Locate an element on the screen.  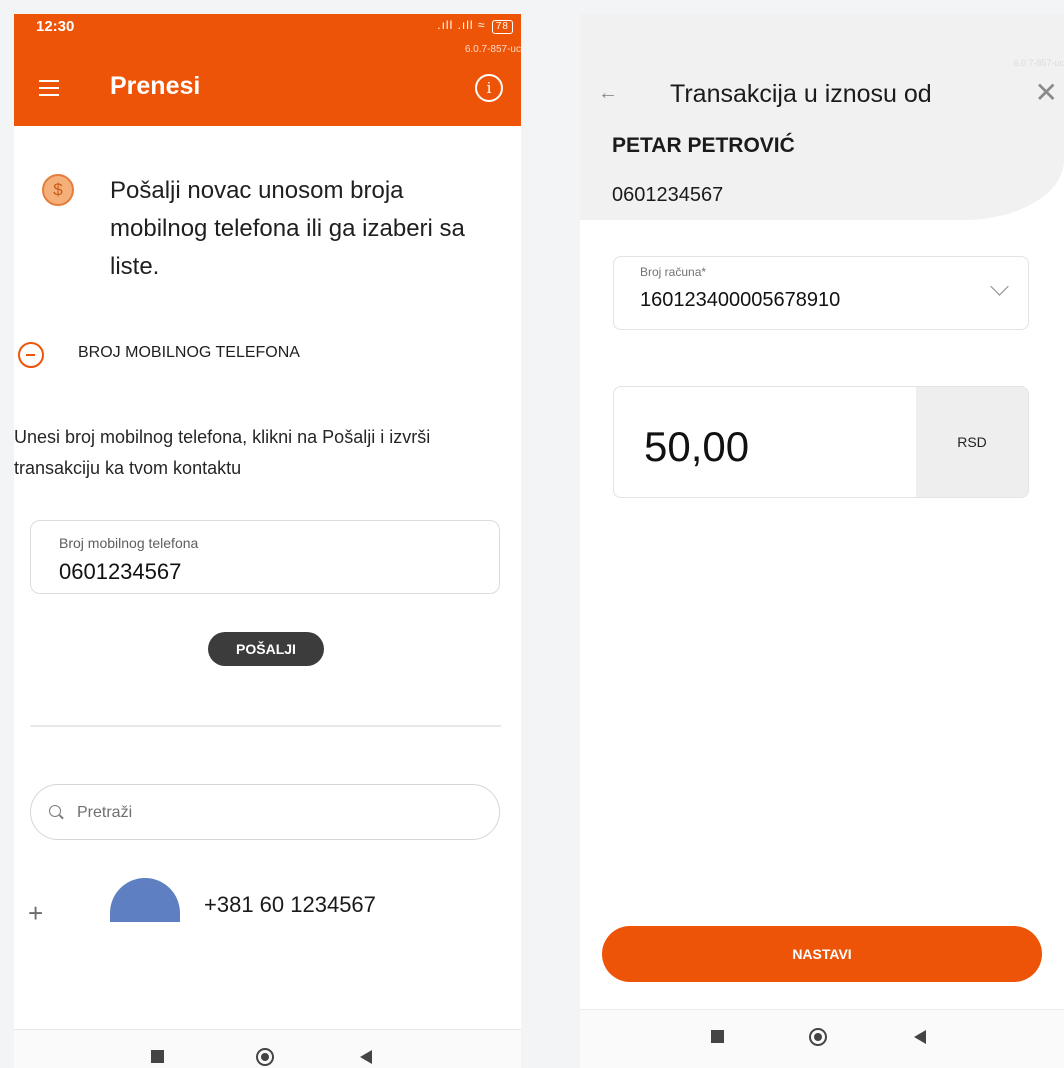
recipient-name: PETAR PETROVIĆ is located at coordinates (703, 145).